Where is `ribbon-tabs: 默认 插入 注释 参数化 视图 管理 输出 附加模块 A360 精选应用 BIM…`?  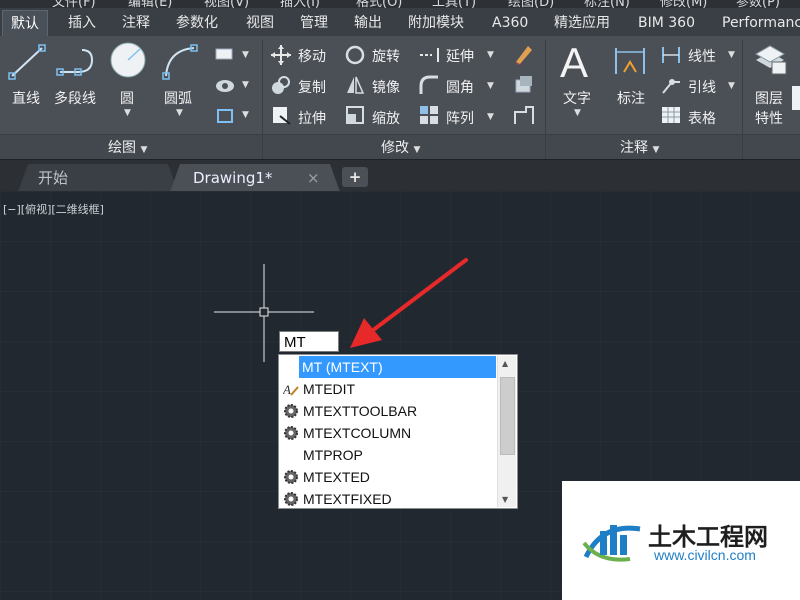
ribbon-tabs: 默认 插入 注释 参数化 视图 管理 输出 附加模块 A360 精选应用 BIM… is located at coordinates (400, 22).